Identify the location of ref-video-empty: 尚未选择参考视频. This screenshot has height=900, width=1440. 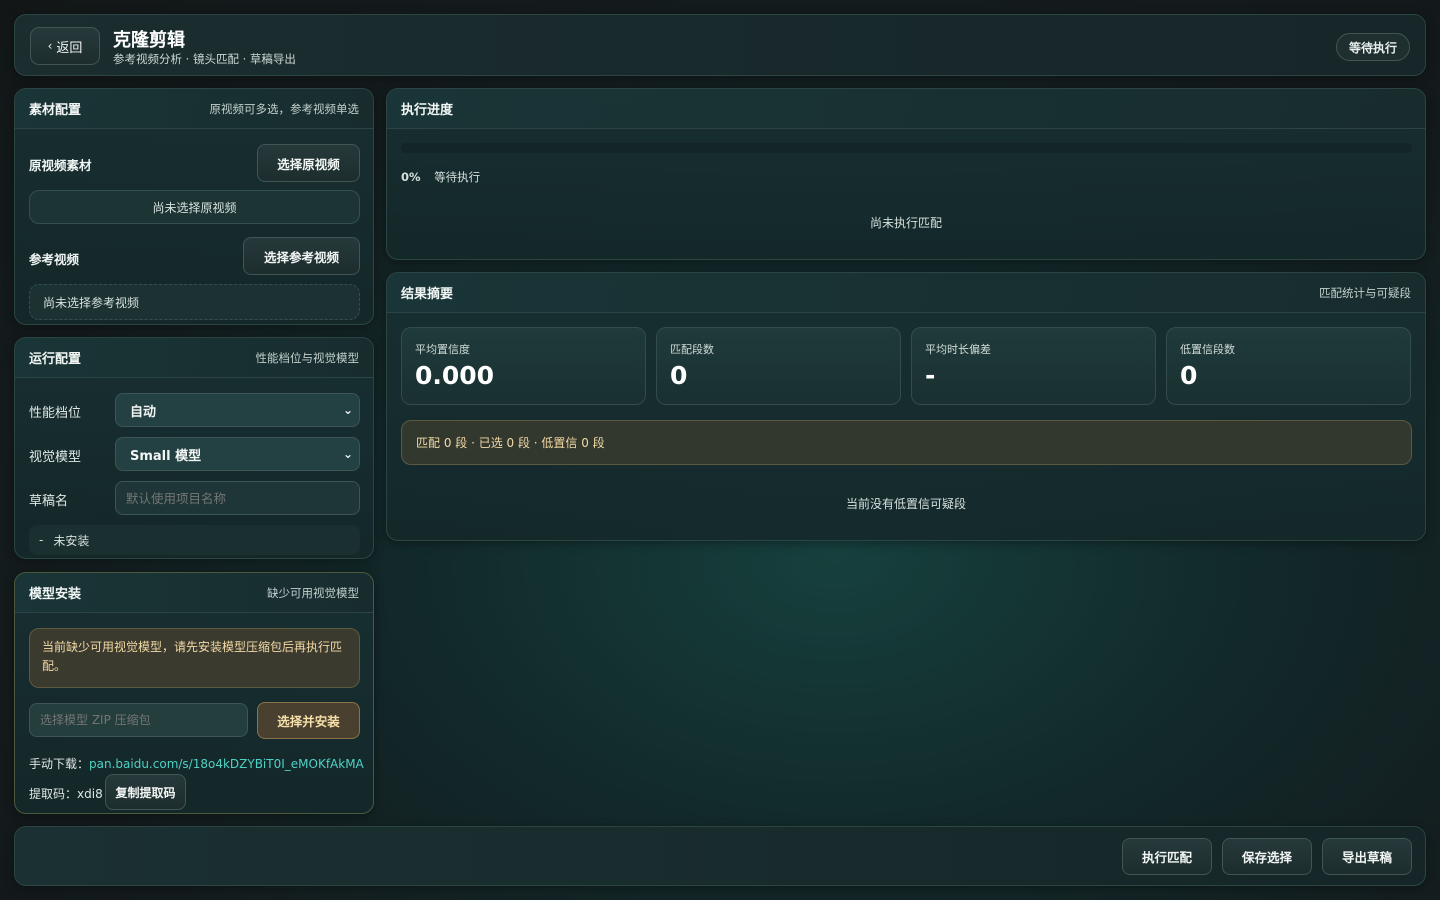
(194, 302).